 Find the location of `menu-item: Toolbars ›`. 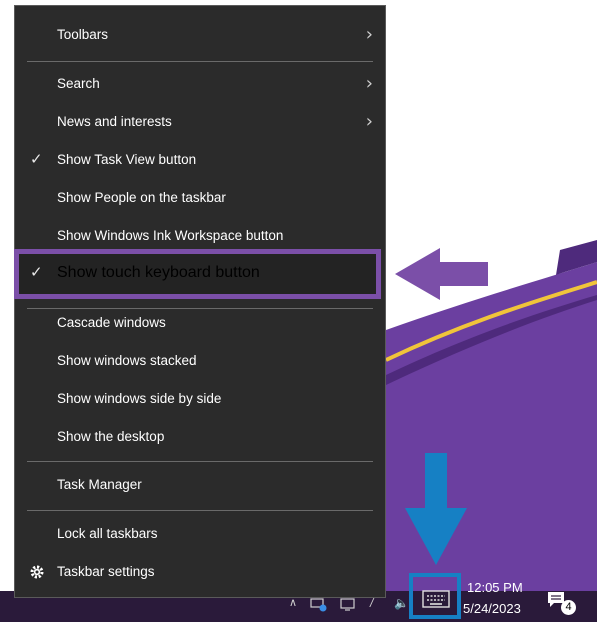

menu-item: Toolbars › is located at coordinates (200, 35).